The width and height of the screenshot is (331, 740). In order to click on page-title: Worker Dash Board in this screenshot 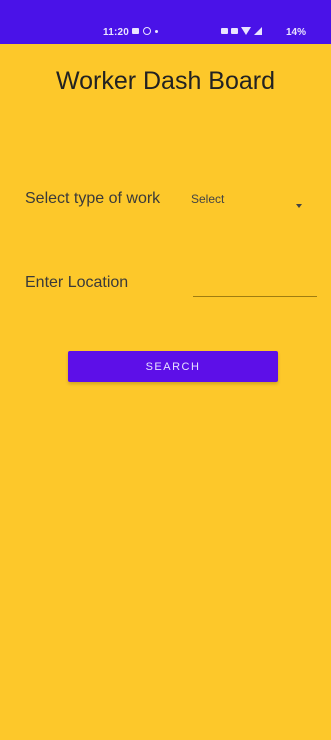, I will do `click(165, 81)`.